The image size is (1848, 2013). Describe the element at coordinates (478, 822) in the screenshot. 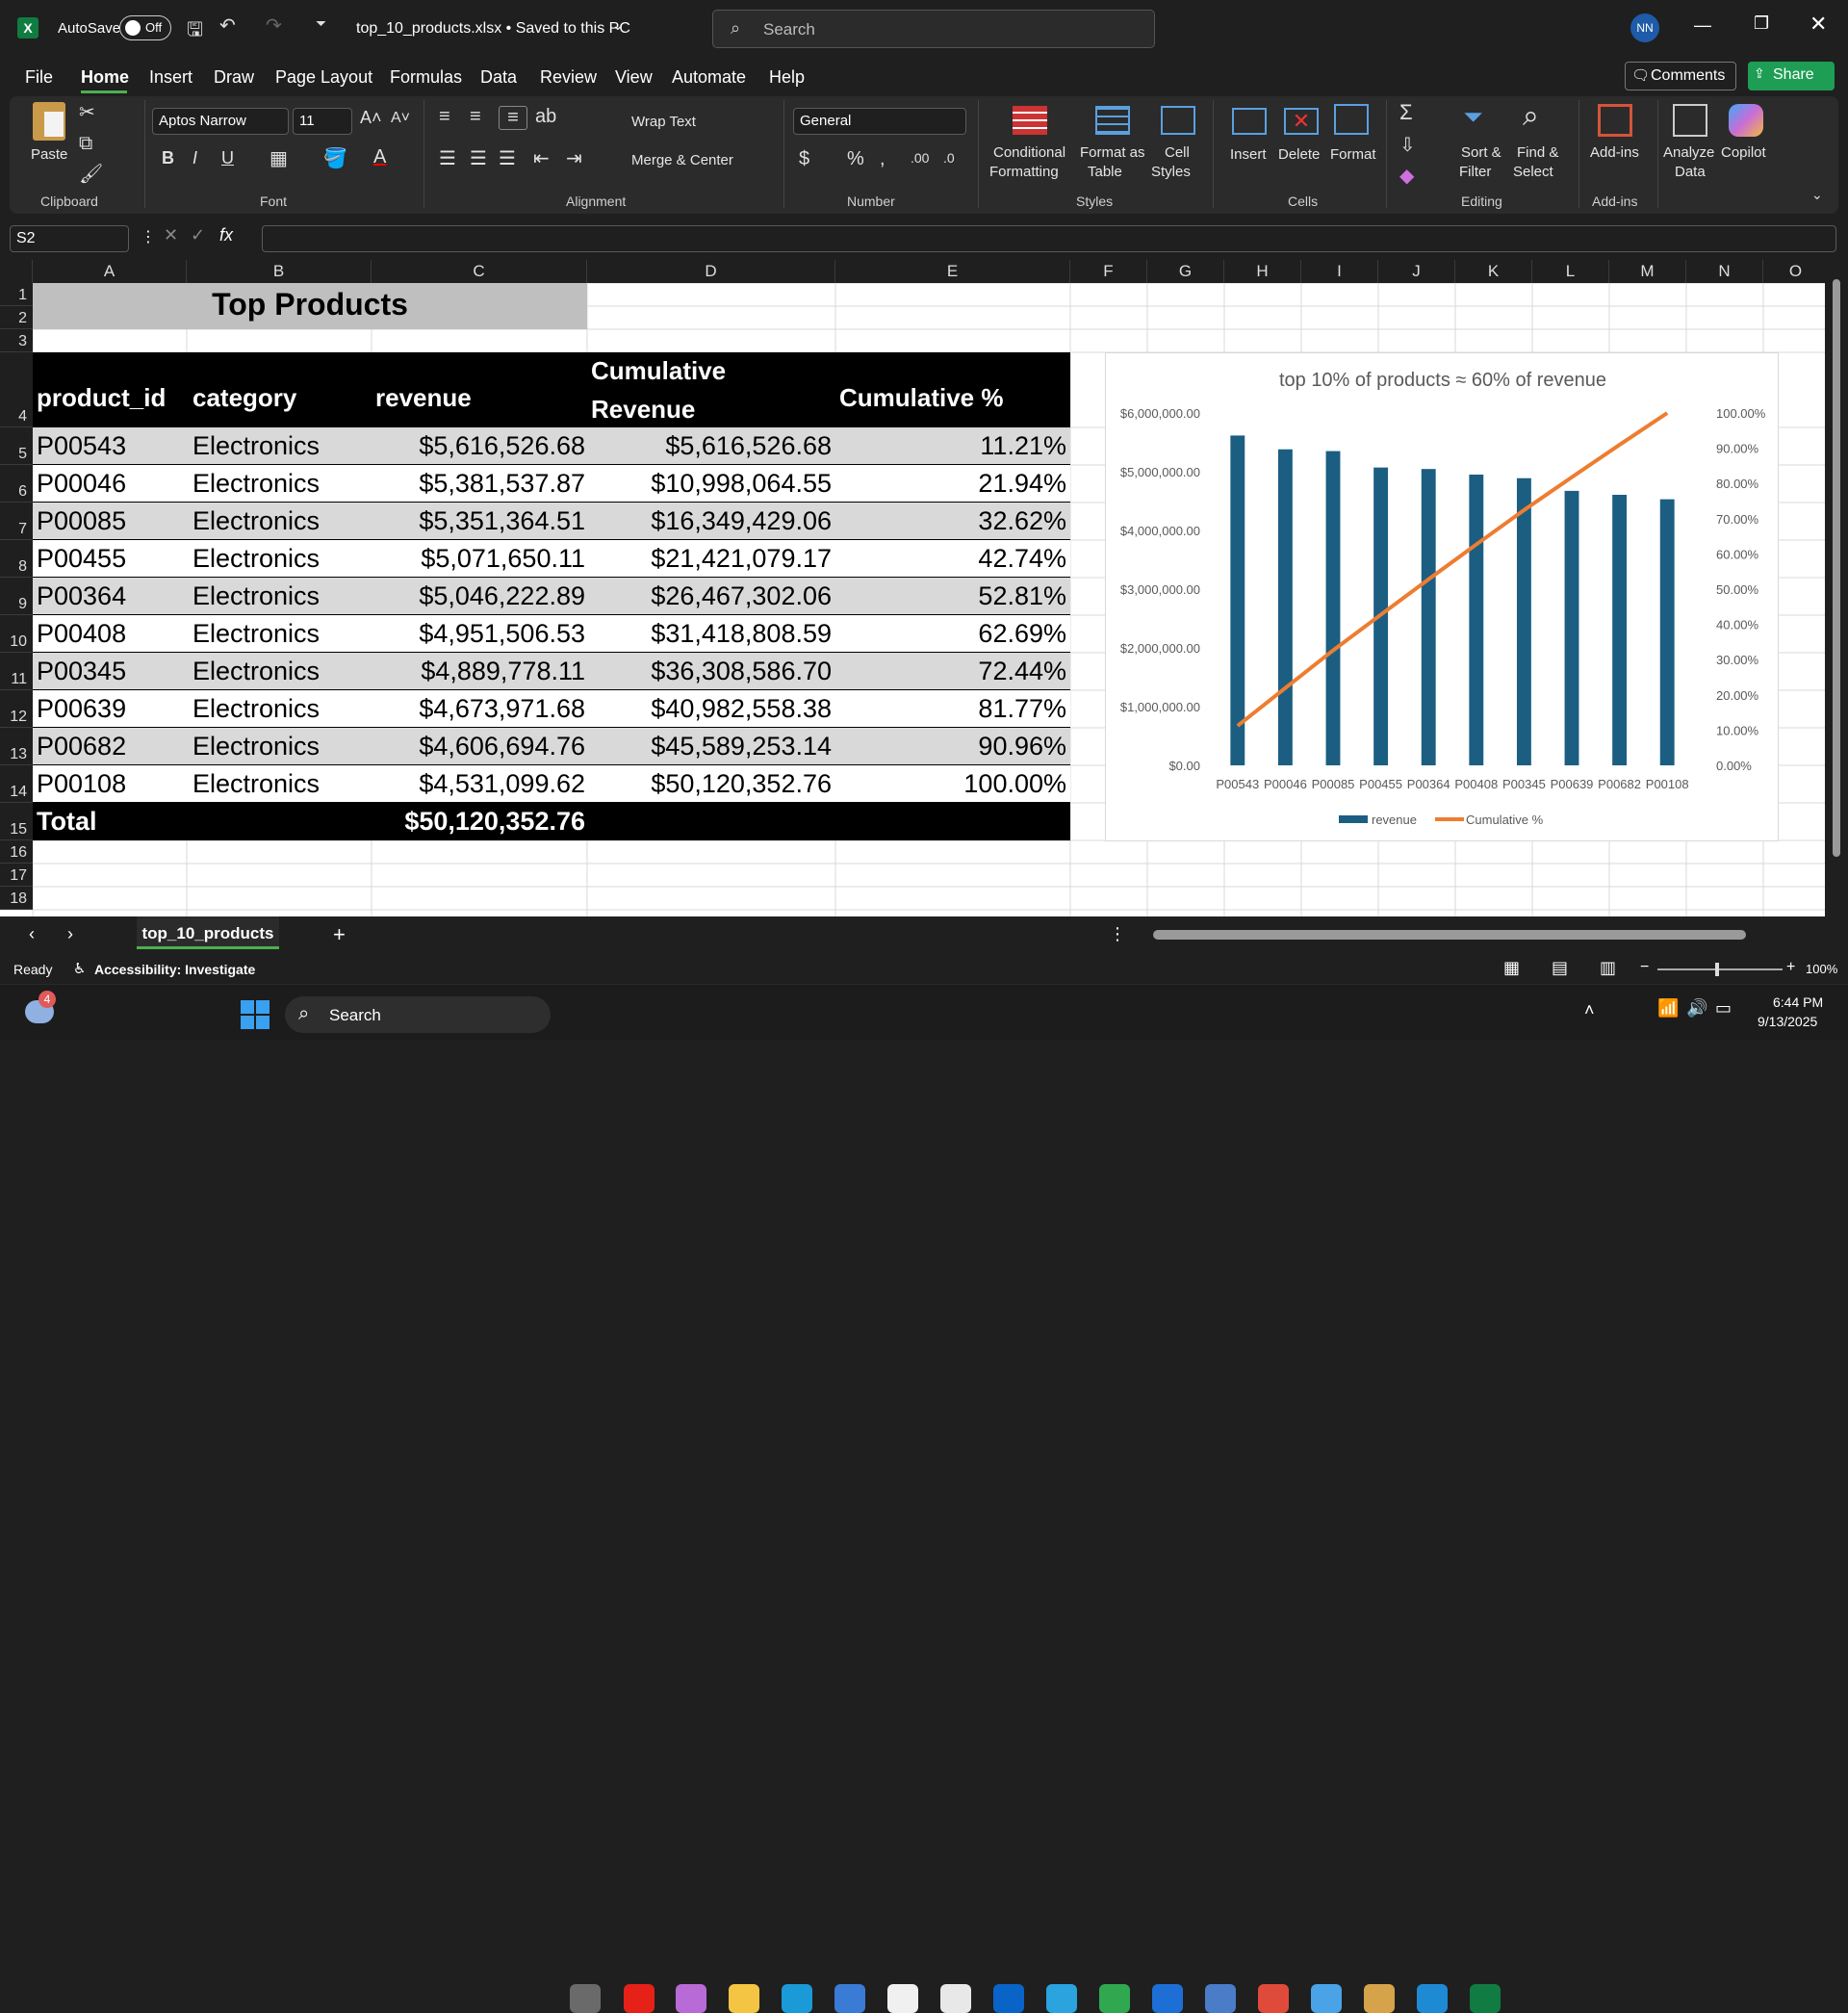

I see `total-value: $50,120,352.76` at that location.